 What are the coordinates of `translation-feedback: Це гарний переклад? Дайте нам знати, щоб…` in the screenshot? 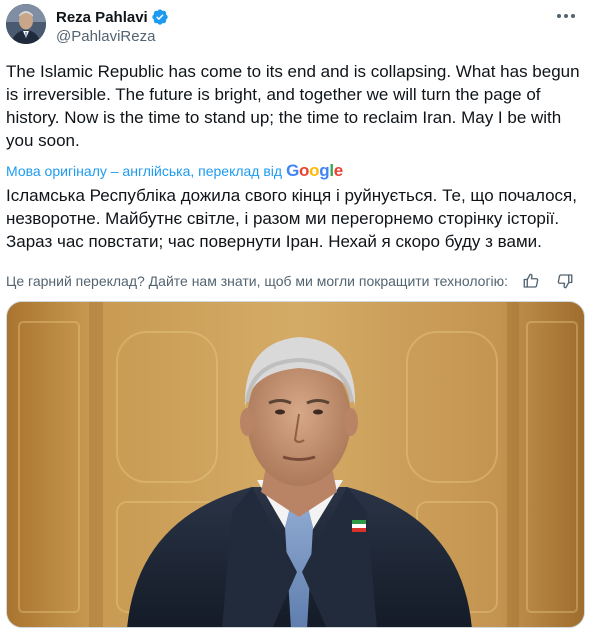 It's located at (294, 281).